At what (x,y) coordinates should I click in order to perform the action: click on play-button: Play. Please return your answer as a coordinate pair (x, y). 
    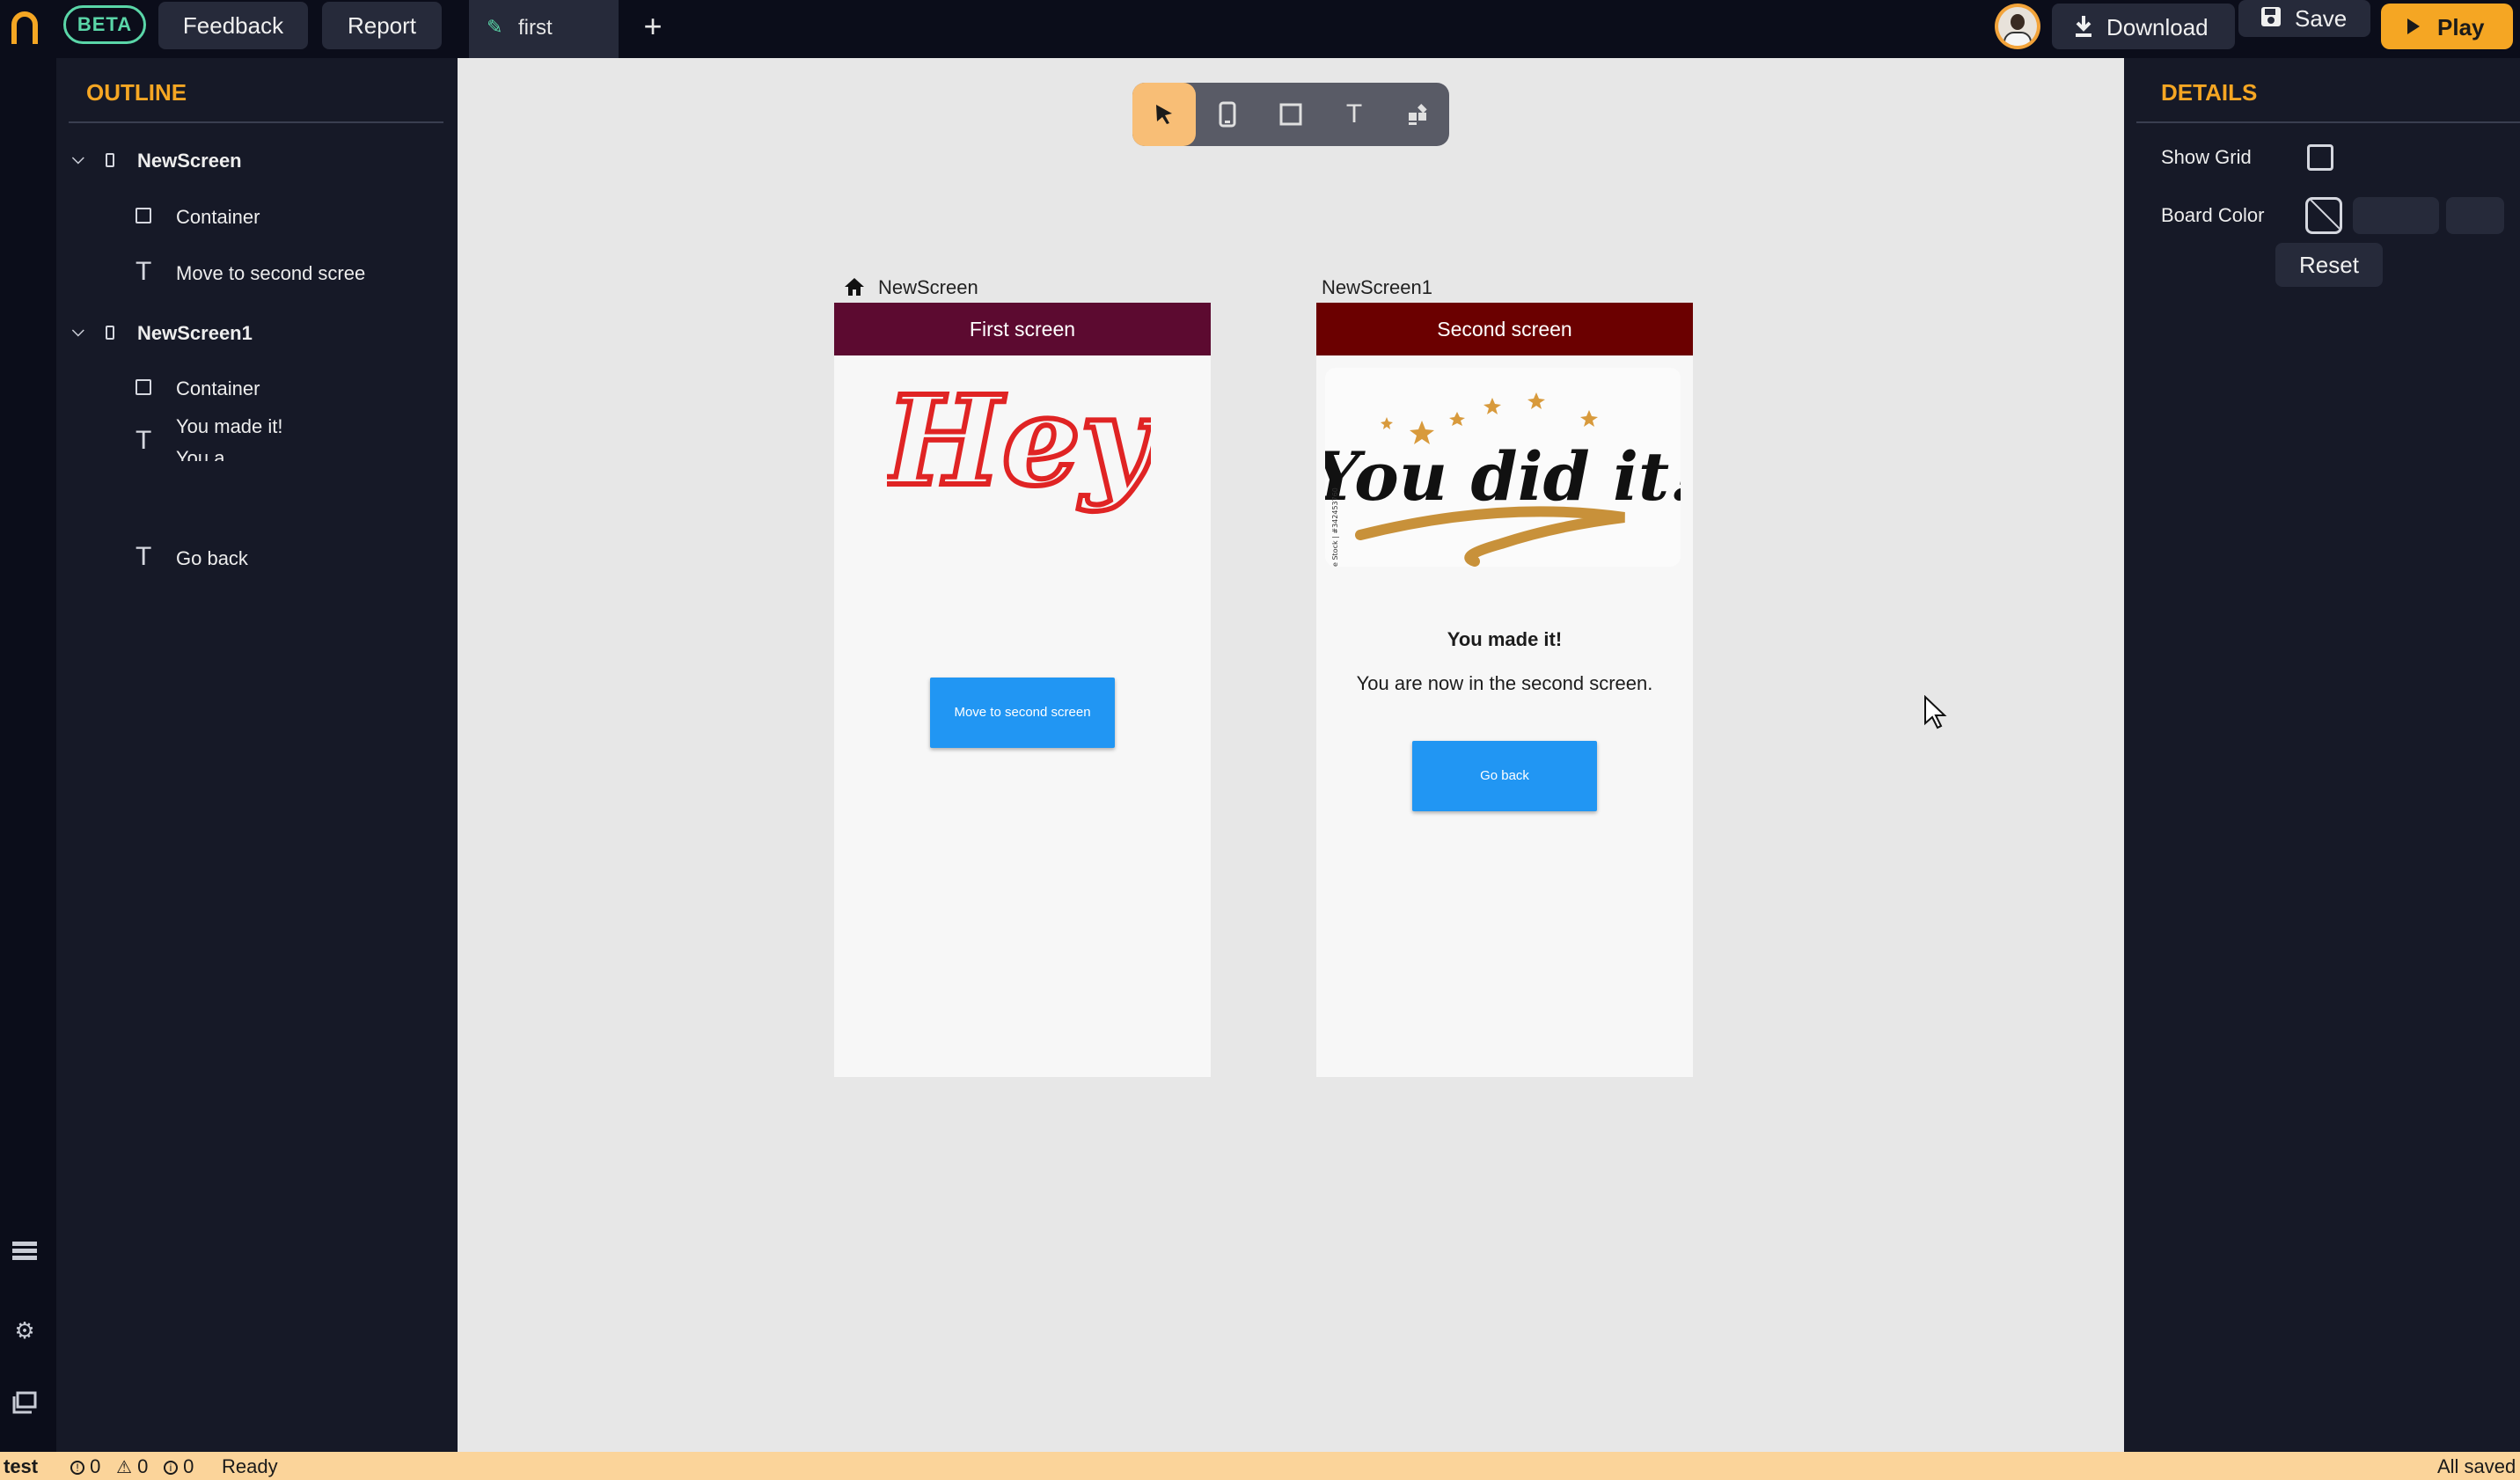
    Looking at the image, I should click on (2447, 26).